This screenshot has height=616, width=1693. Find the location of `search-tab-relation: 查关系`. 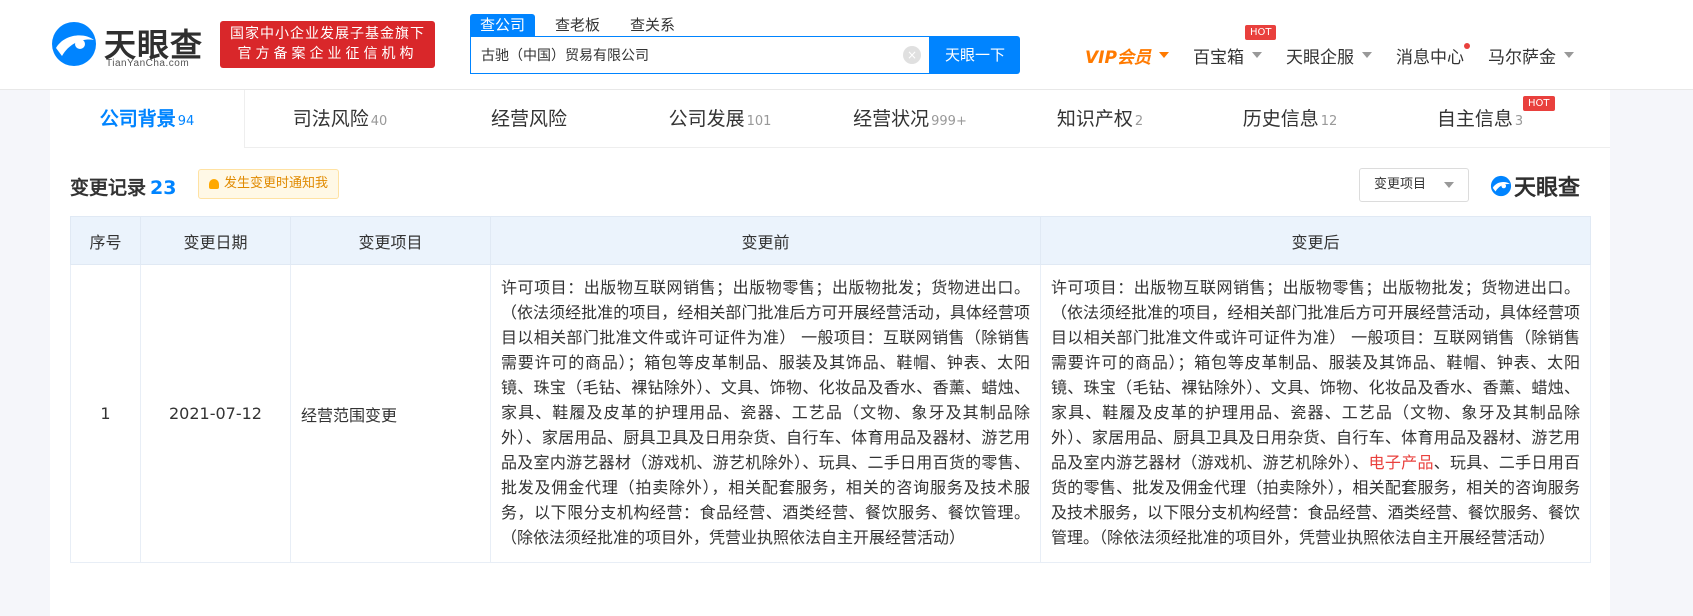

search-tab-relation: 查关系 is located at coordinates (652, 25).